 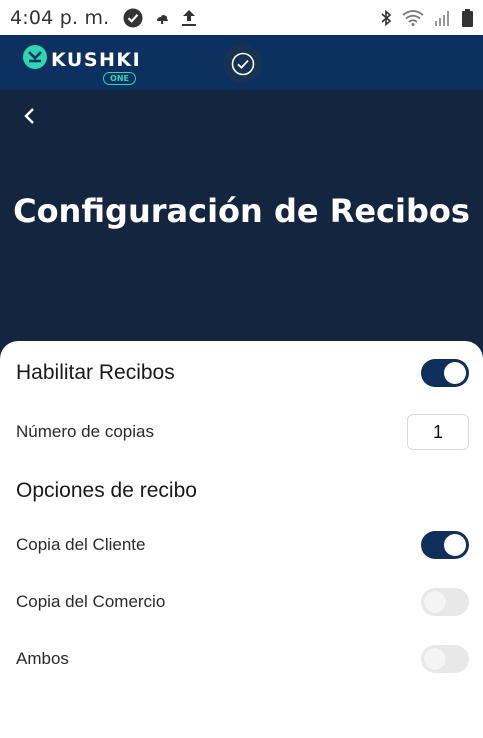 I want to click on receipt-options-title: Opciones de recibo, so click(x=106, y=490).